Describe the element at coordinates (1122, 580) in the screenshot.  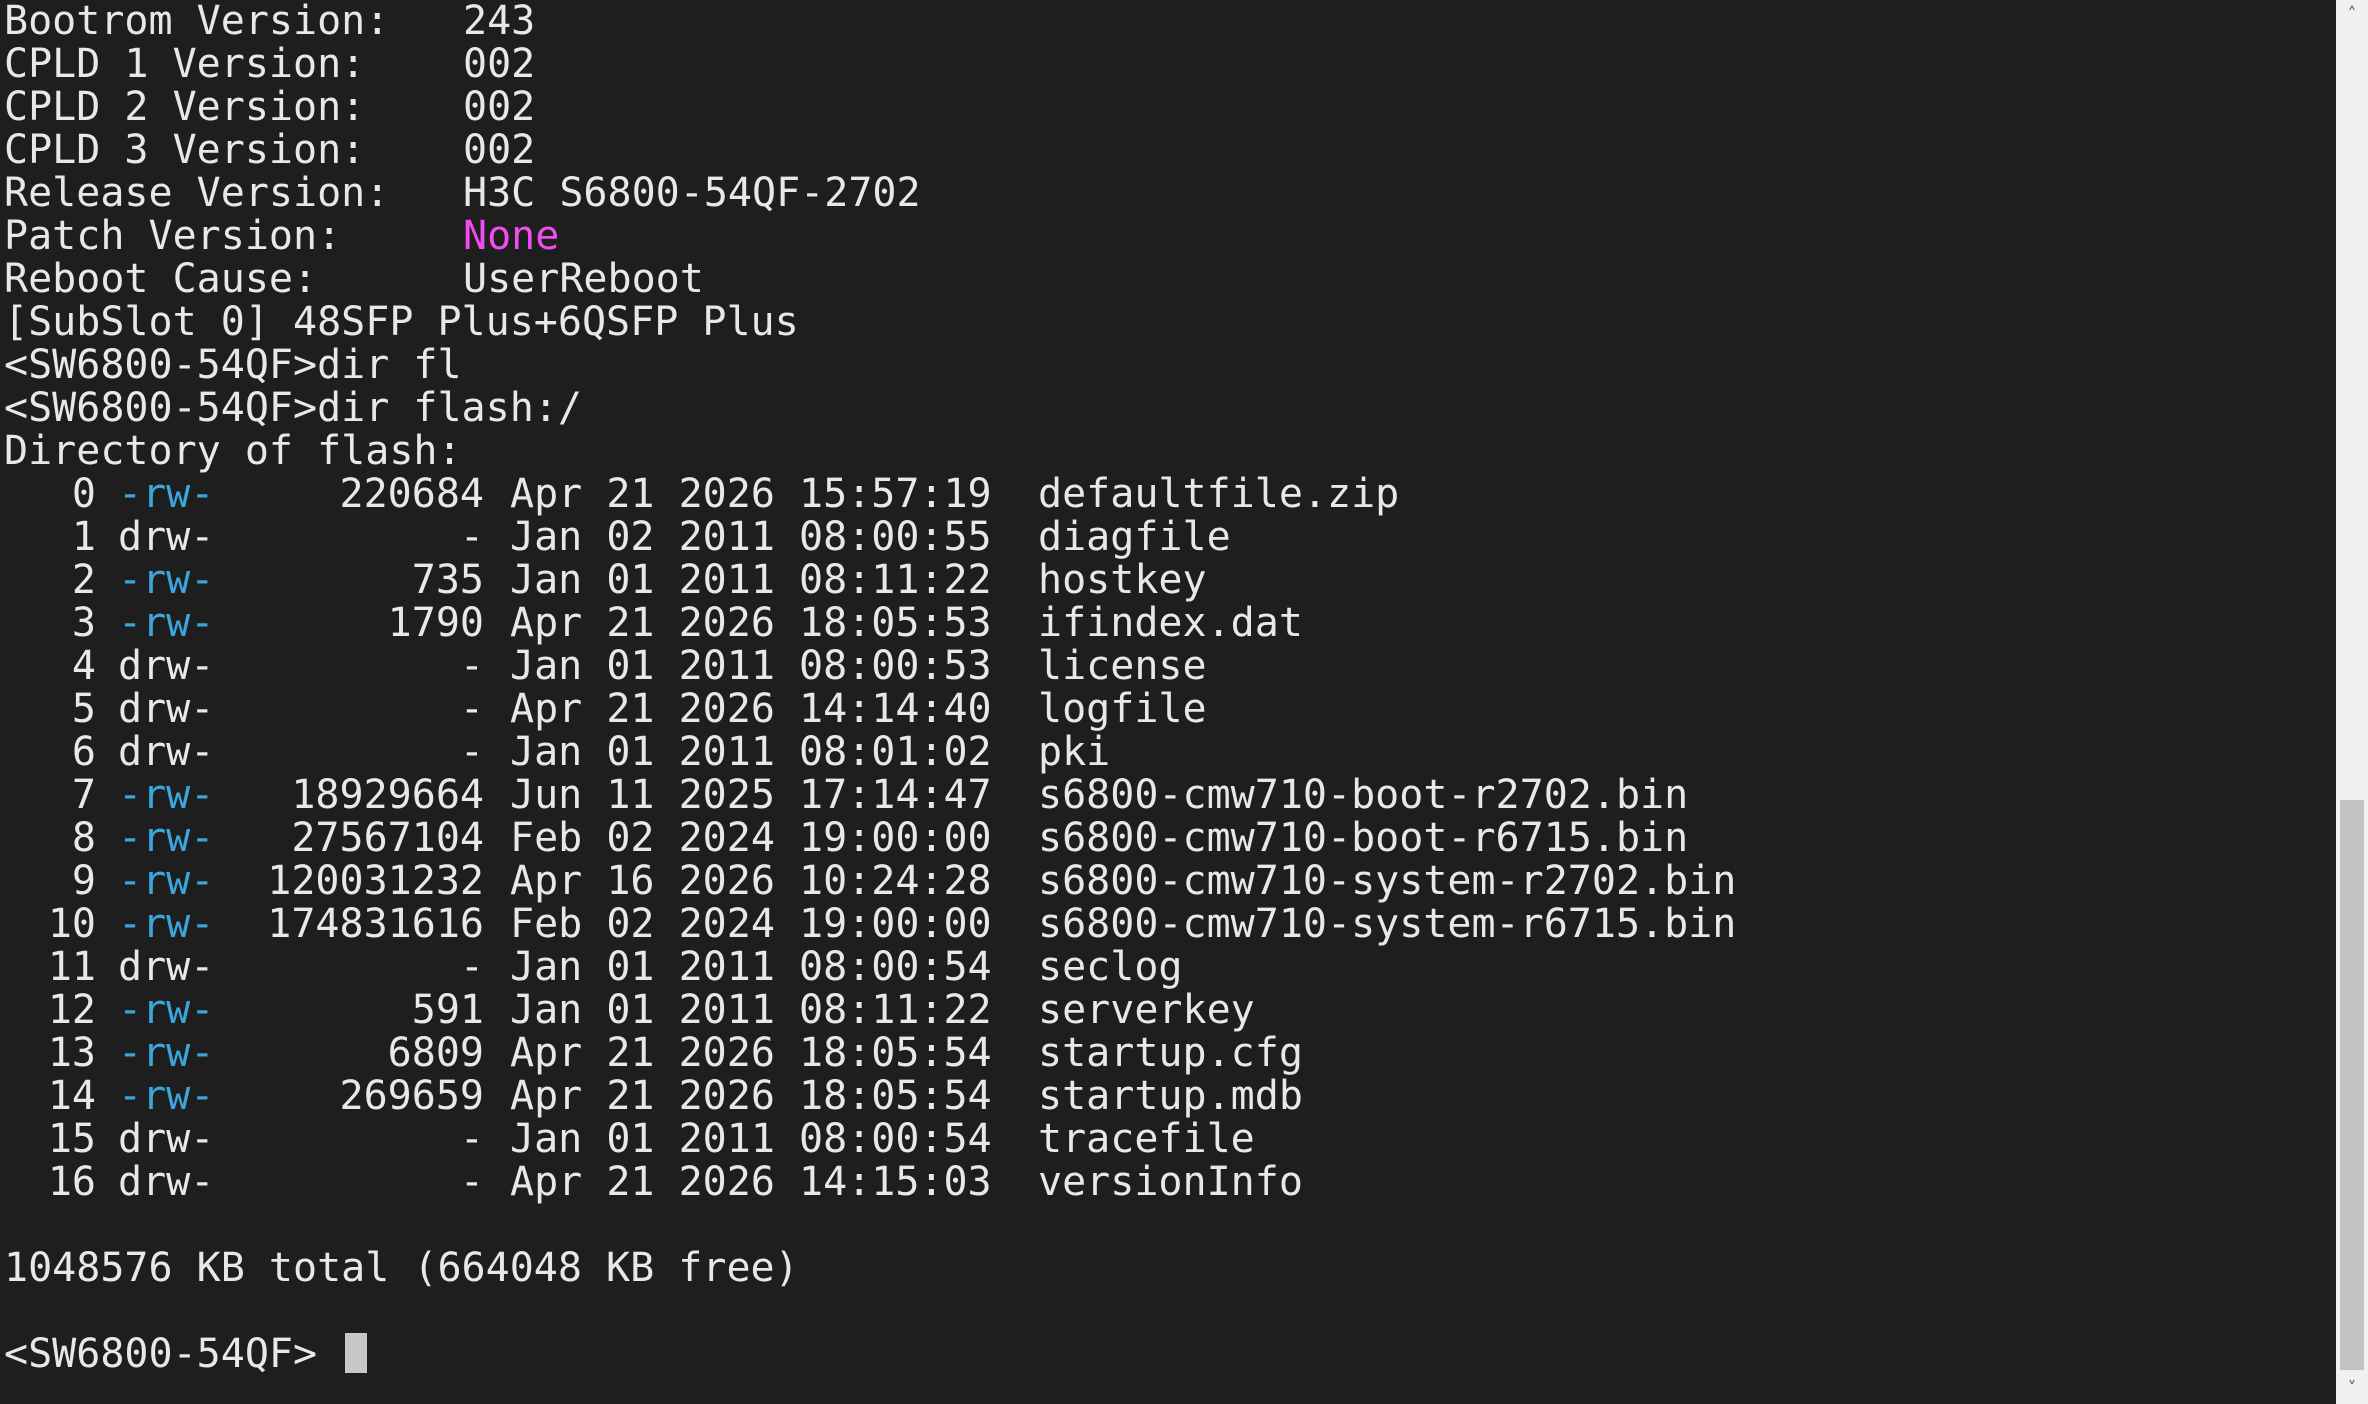
I see `file-name: hostkey` at that location.